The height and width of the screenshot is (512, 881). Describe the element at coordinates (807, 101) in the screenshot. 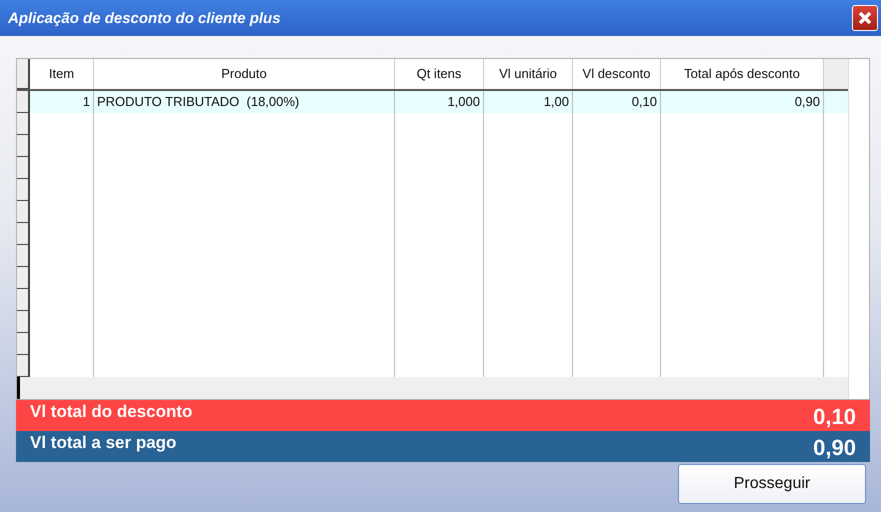

I see `table-cell: 0,90` at that location.